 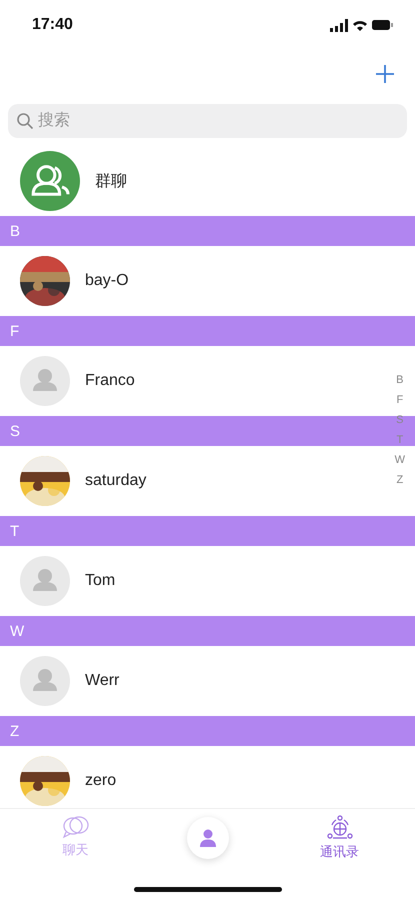 What do you see at coordinates (207, 121) in the screenshot?
I see `search-field: 搜索` at bounding box center [207, 121].